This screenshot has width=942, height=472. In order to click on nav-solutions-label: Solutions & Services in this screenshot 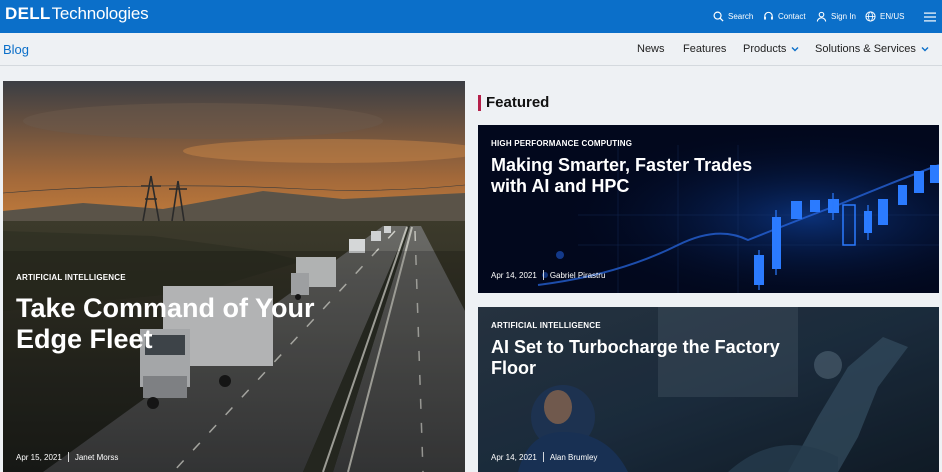, I will do `click(865, 49)`.